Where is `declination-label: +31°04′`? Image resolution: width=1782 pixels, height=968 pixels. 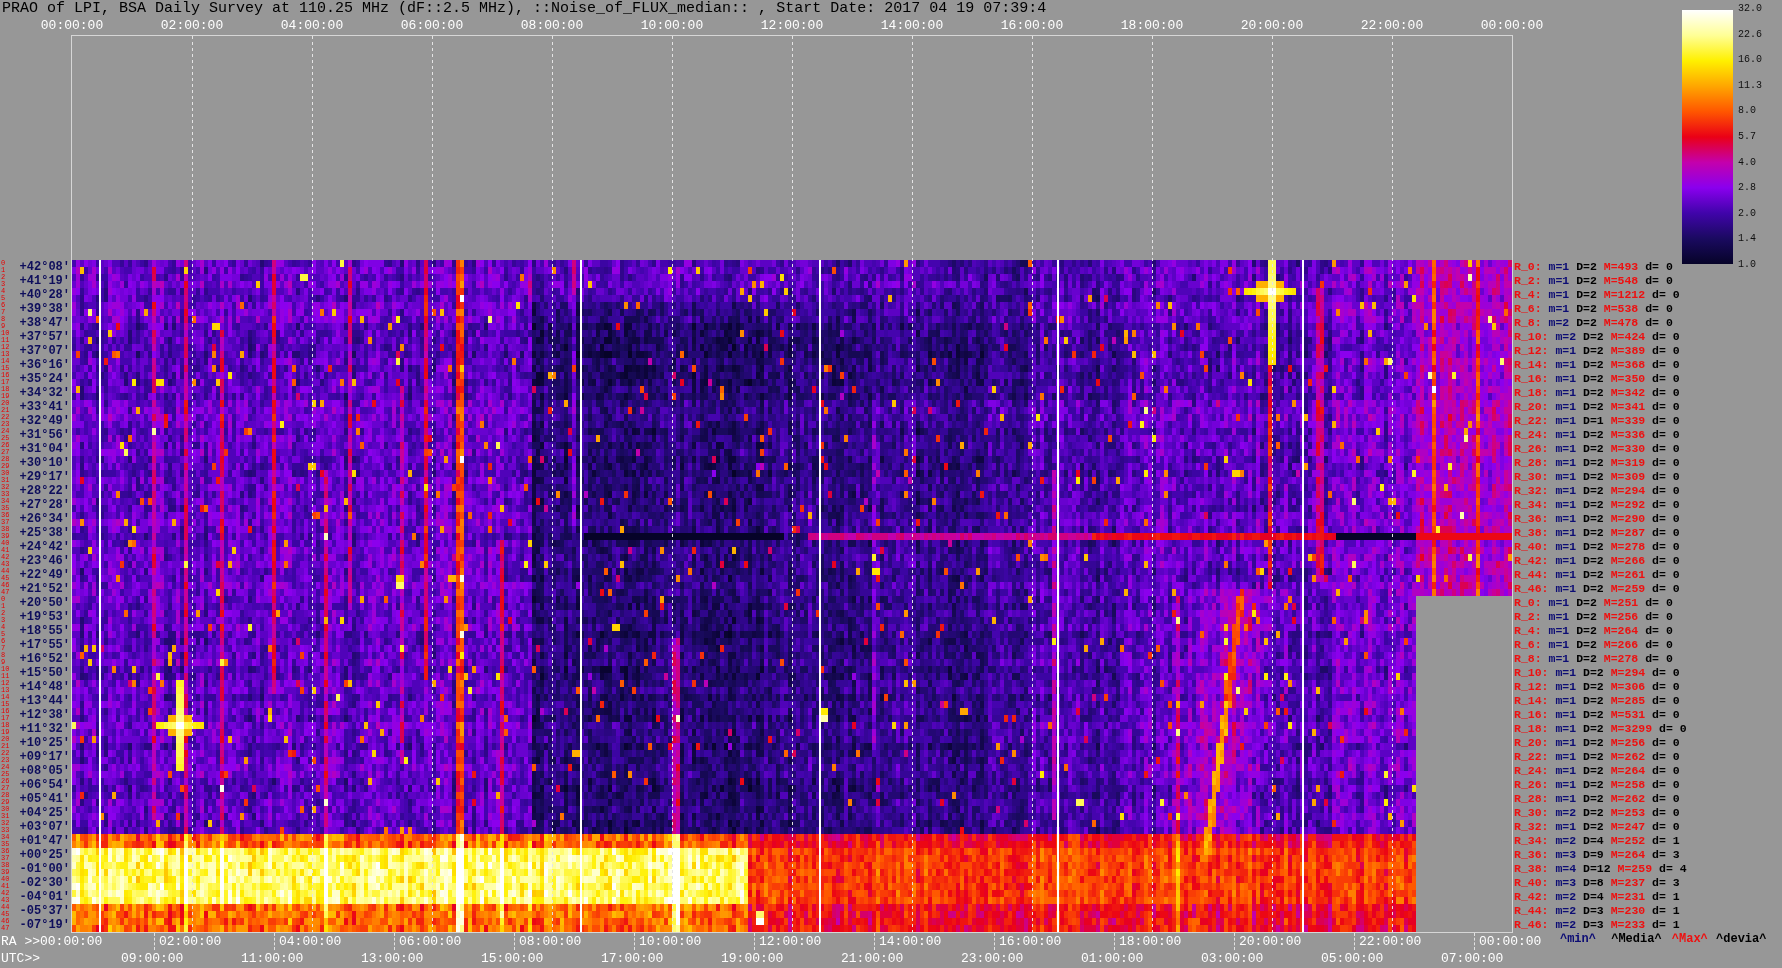
declination-label: +31°04′ is located at coordinates (44, 449).